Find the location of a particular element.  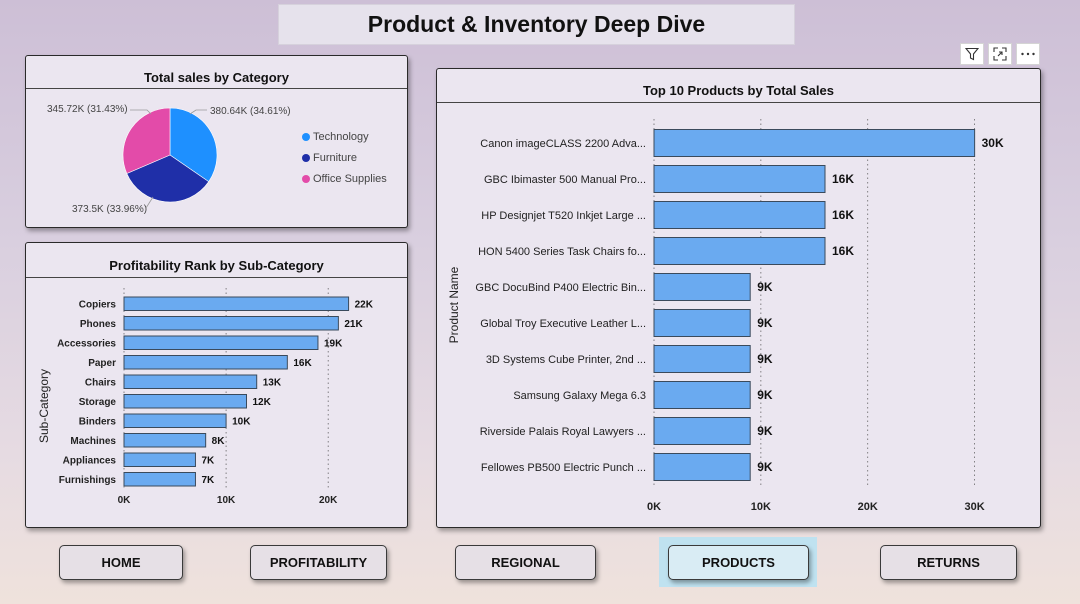

bar-riverside-palais-royal-lawyers is located at coordinates (702, 431).